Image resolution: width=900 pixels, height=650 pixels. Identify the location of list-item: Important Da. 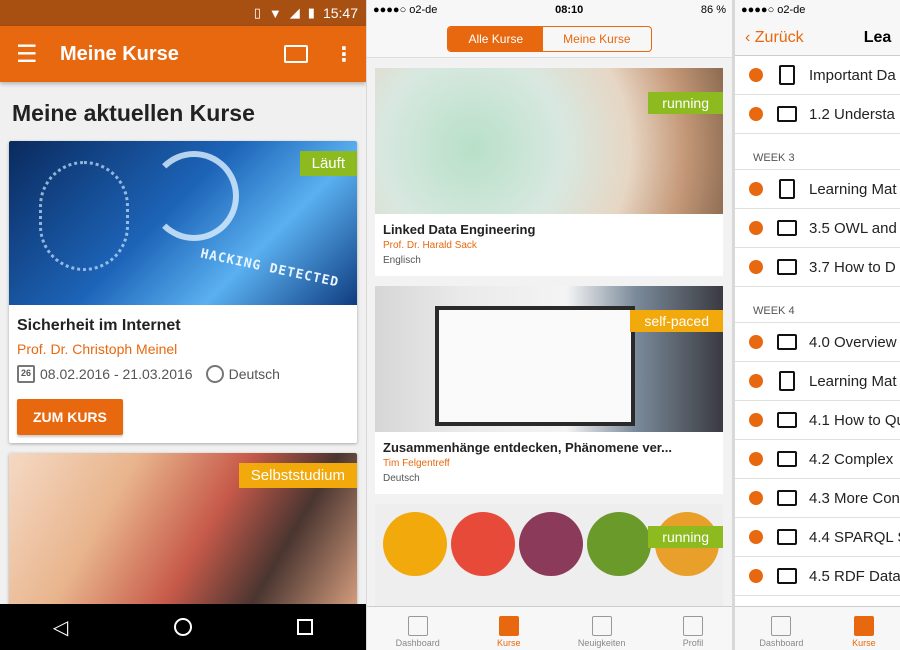
(817, 75).